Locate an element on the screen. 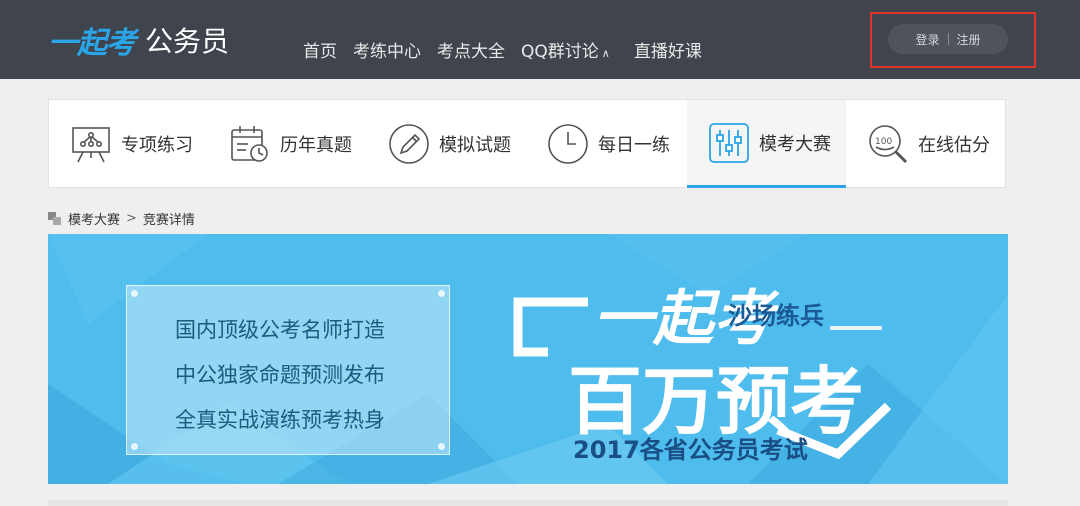 The image size is (1080, 506). tab-label: 模拟试题 is located at coordinates (475, 145).